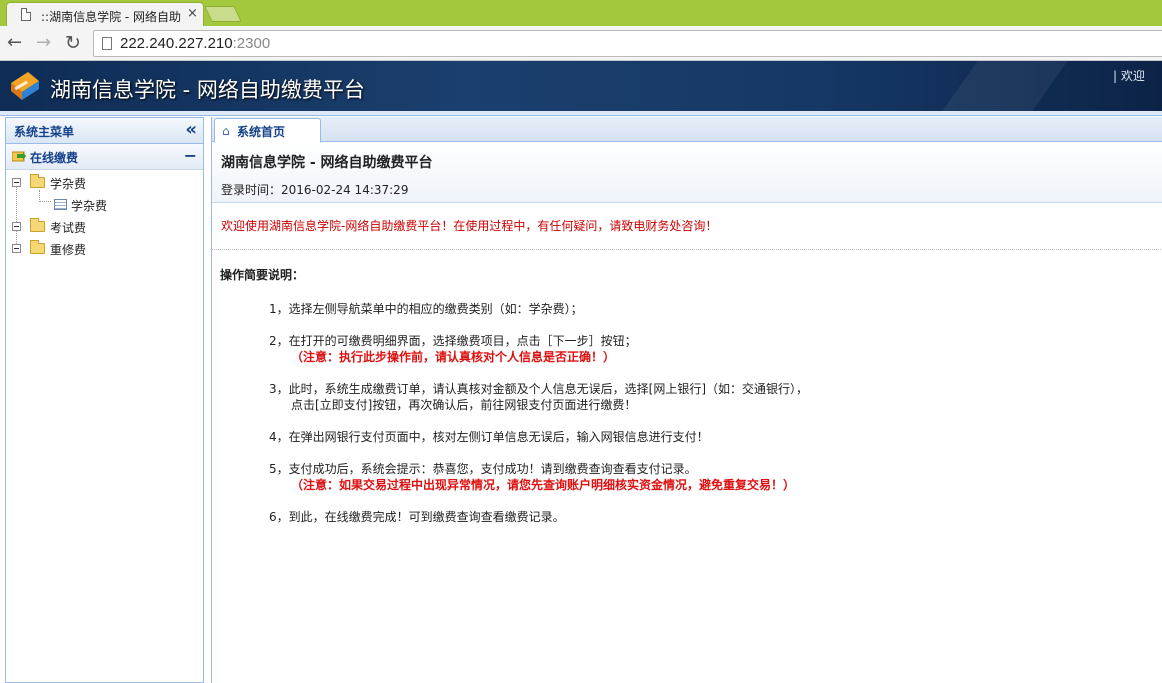 The height and width of the screenshot is (683, 1162). What do you see at coordinates (1129, 76) in the screenshot?
I see `welcome-text: | 欢迎` at bounding box center [1129, 76].